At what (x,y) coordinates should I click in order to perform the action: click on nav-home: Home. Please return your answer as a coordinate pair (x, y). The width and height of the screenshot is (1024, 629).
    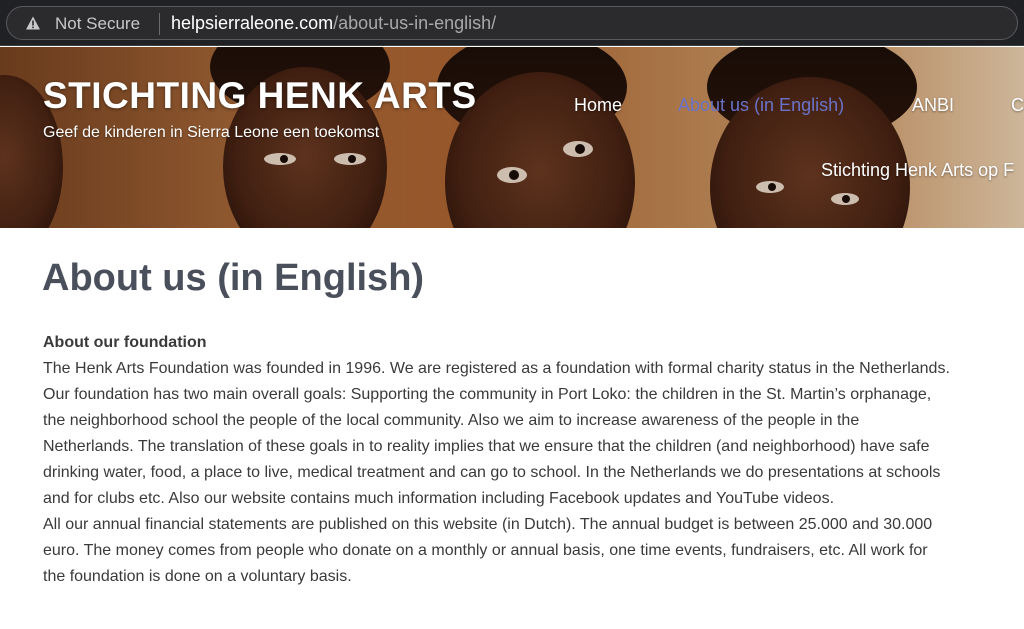
    Looking at the image, I should click on (598, 105).